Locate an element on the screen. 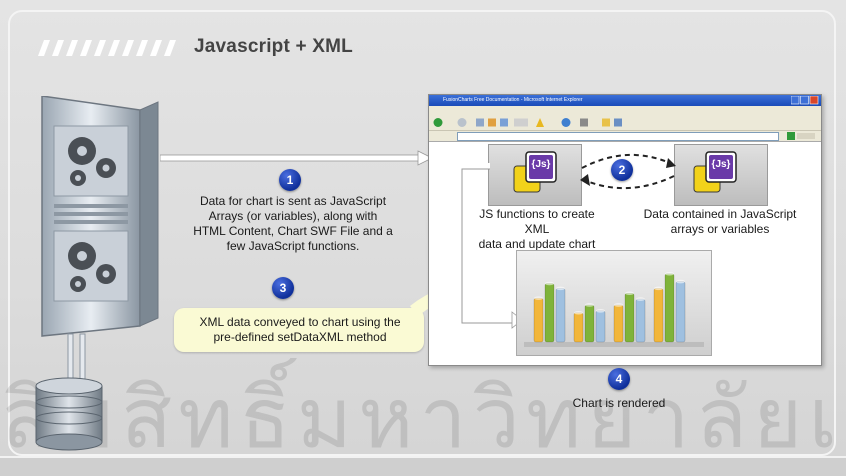 The width and height of the screenshot is (846, 476). title-stripes-decoration is located at coordinates (107, 48).